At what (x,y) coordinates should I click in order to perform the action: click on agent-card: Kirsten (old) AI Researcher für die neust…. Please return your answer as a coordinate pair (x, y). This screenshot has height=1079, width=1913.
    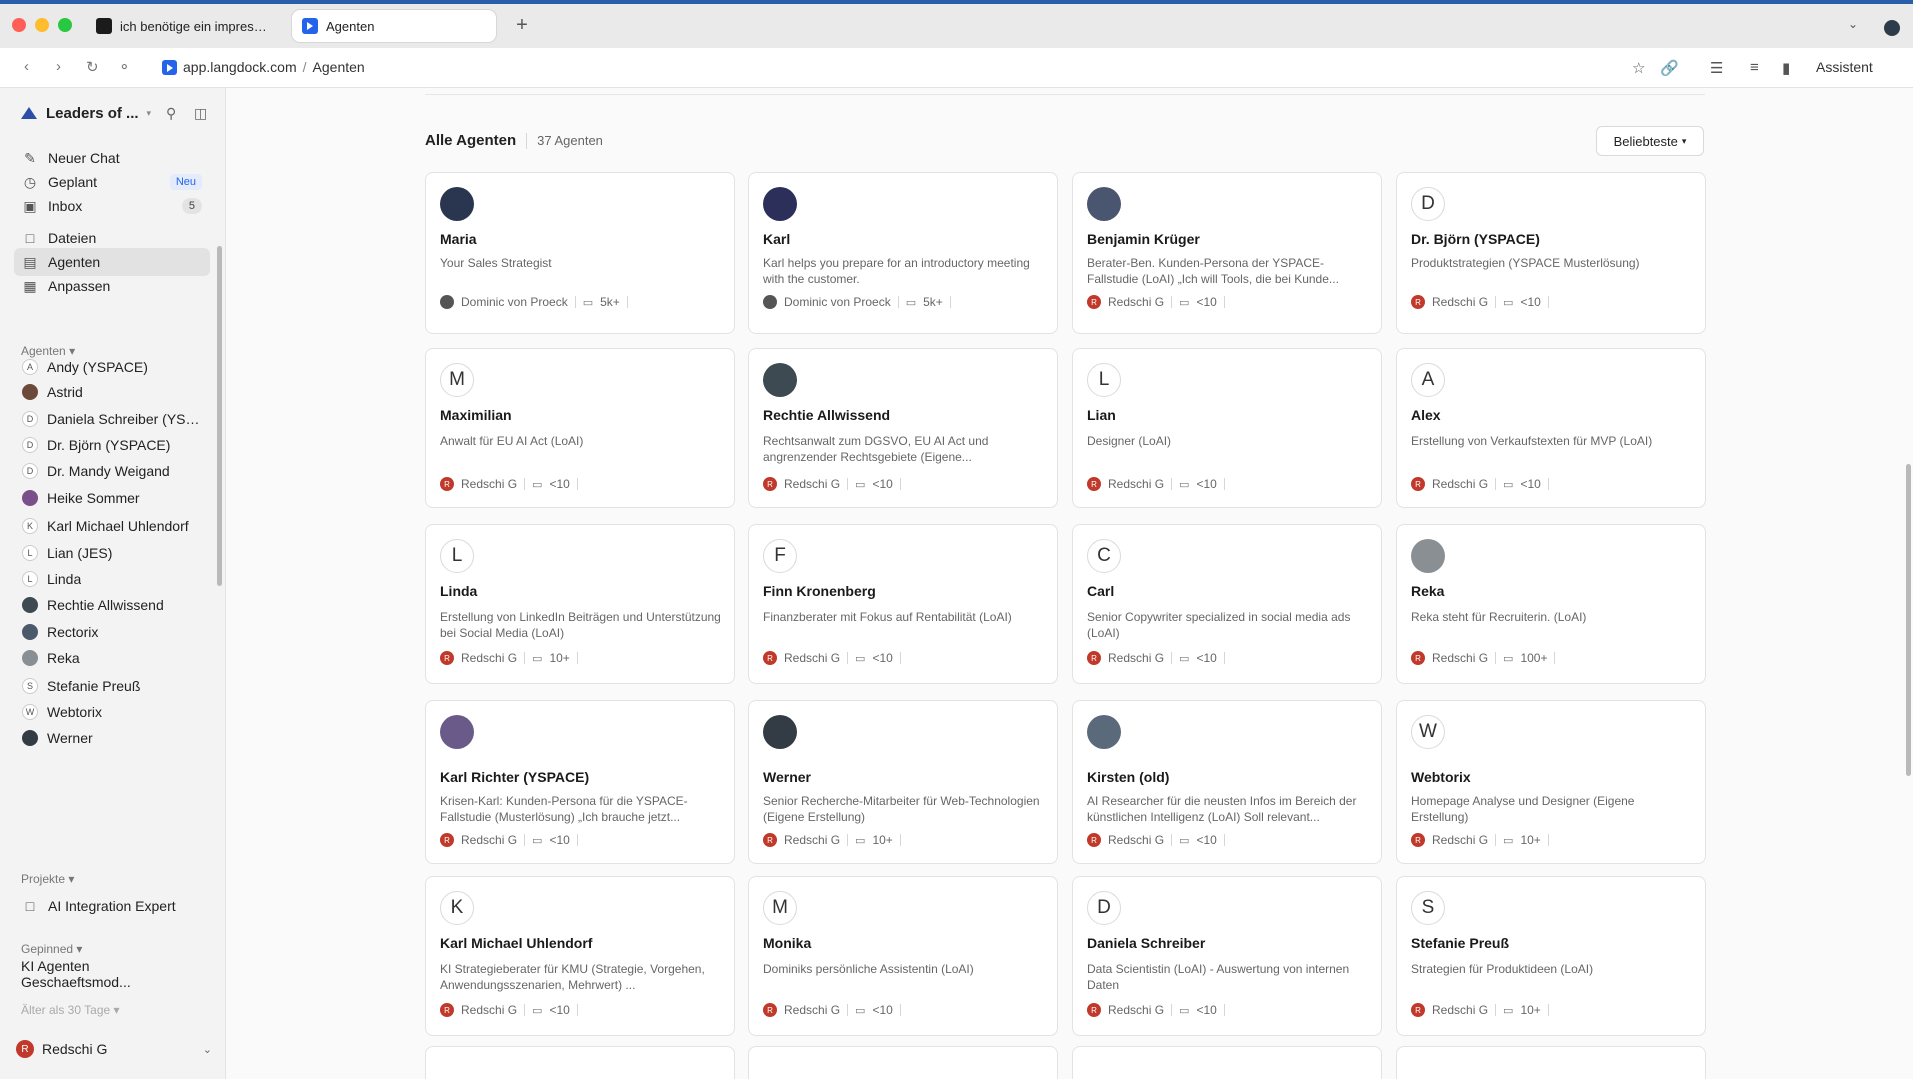
    Looking at the image, I should click on (1227, 782).